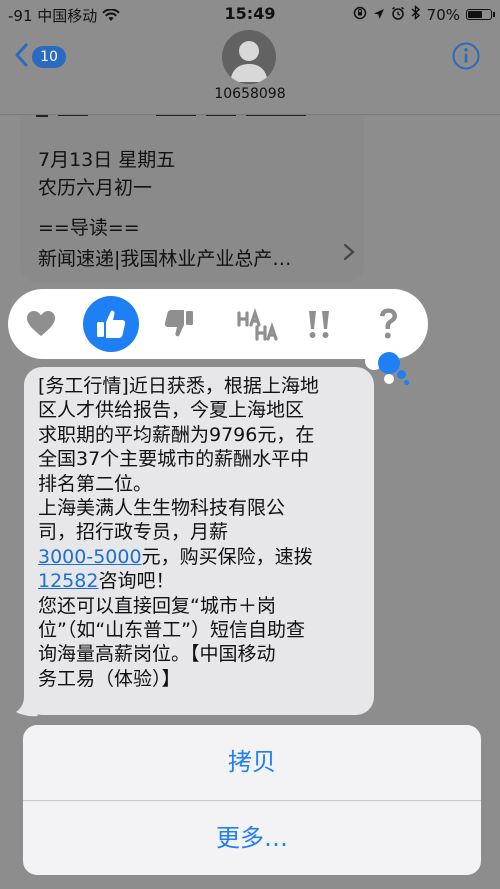  What do you see at coordinates (21, 57) in the screenshot?
I see `chevron-left-icon` at bounding box center [21, 57].